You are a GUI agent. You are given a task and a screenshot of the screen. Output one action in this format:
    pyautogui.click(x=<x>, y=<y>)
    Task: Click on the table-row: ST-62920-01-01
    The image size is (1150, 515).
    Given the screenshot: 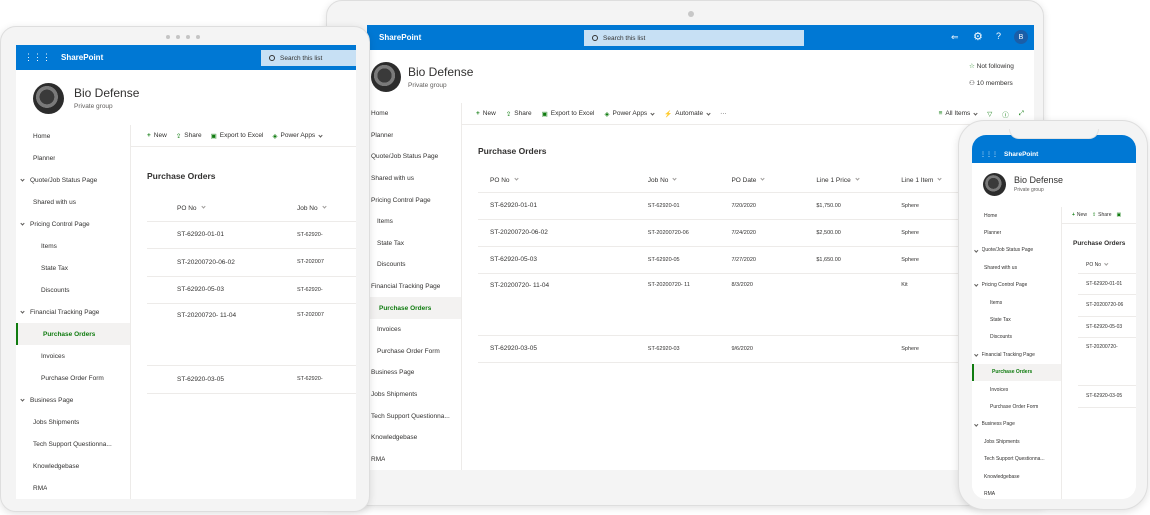 What is the action you would take?
    pyautogui.click(x=1107, y=284)
    